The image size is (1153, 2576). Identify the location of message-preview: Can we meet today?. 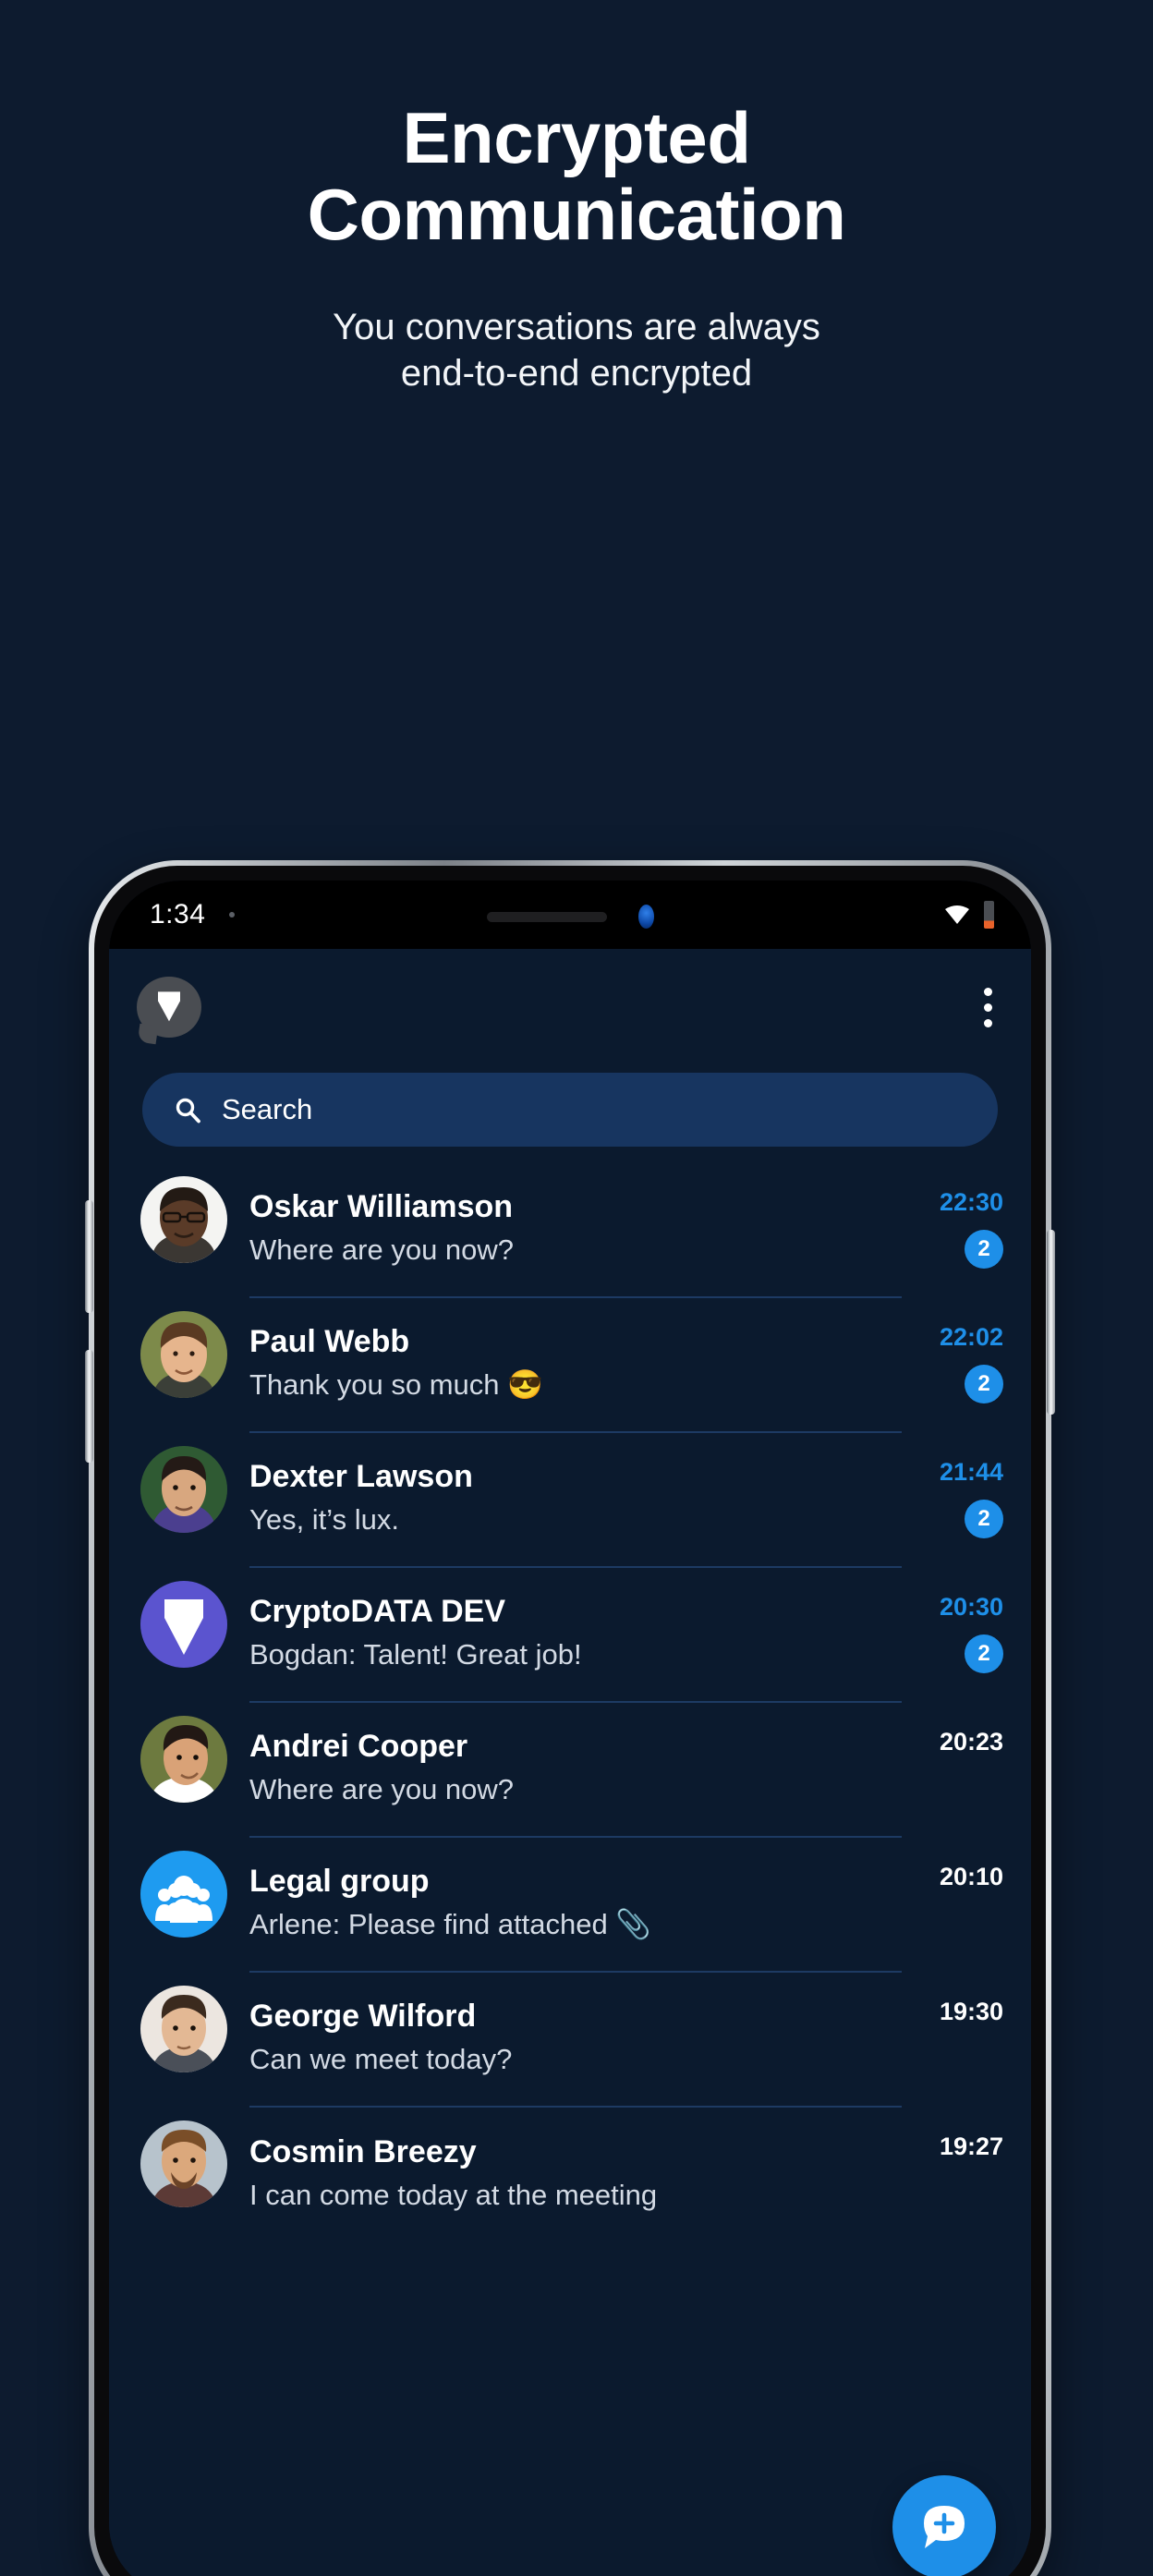
(381, 2058).